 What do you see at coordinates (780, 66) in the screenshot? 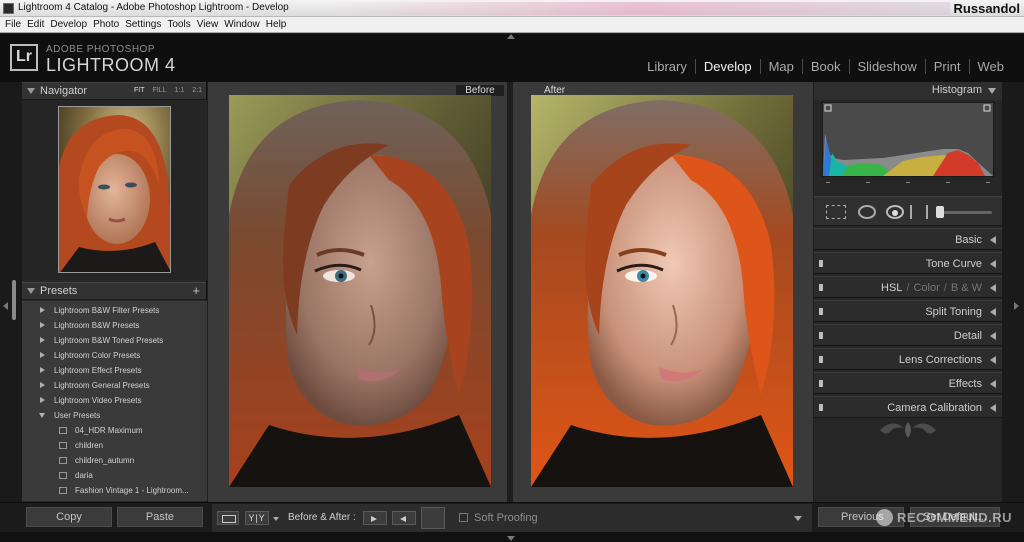
I see `module-map: Map` at bounding box center [780, 66].